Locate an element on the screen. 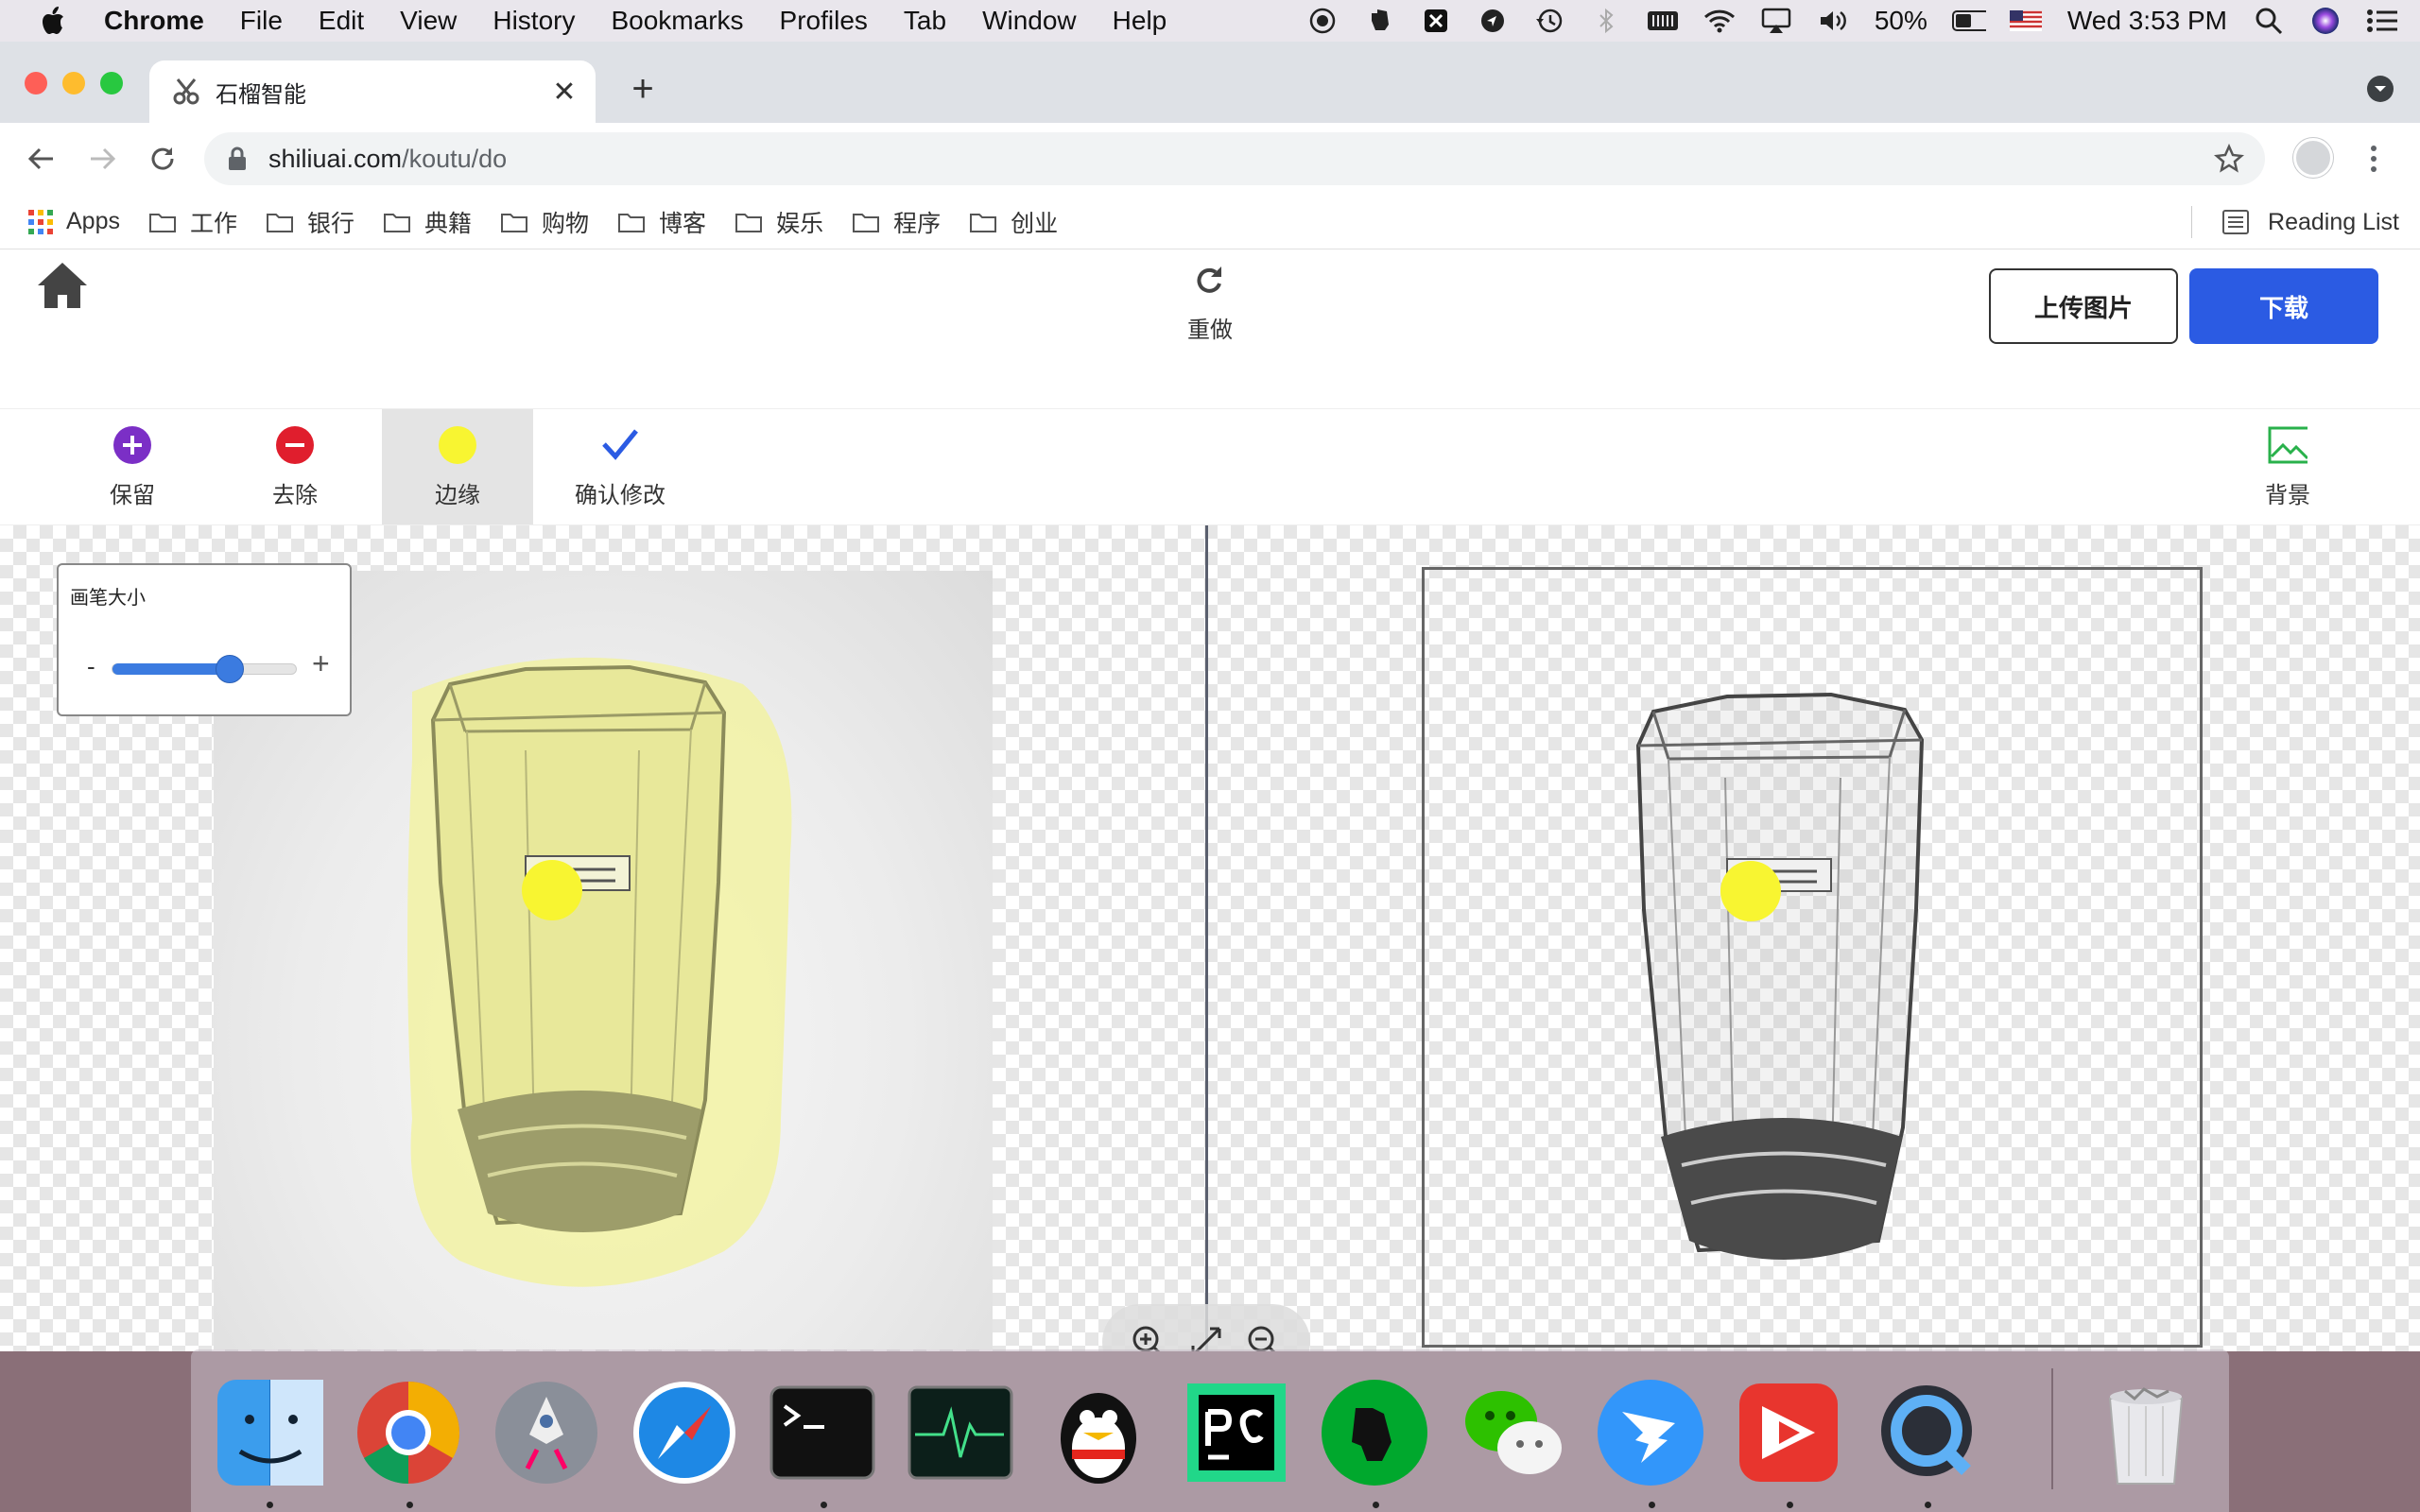  menu-window: Window is located at coordinates (1029, 21).